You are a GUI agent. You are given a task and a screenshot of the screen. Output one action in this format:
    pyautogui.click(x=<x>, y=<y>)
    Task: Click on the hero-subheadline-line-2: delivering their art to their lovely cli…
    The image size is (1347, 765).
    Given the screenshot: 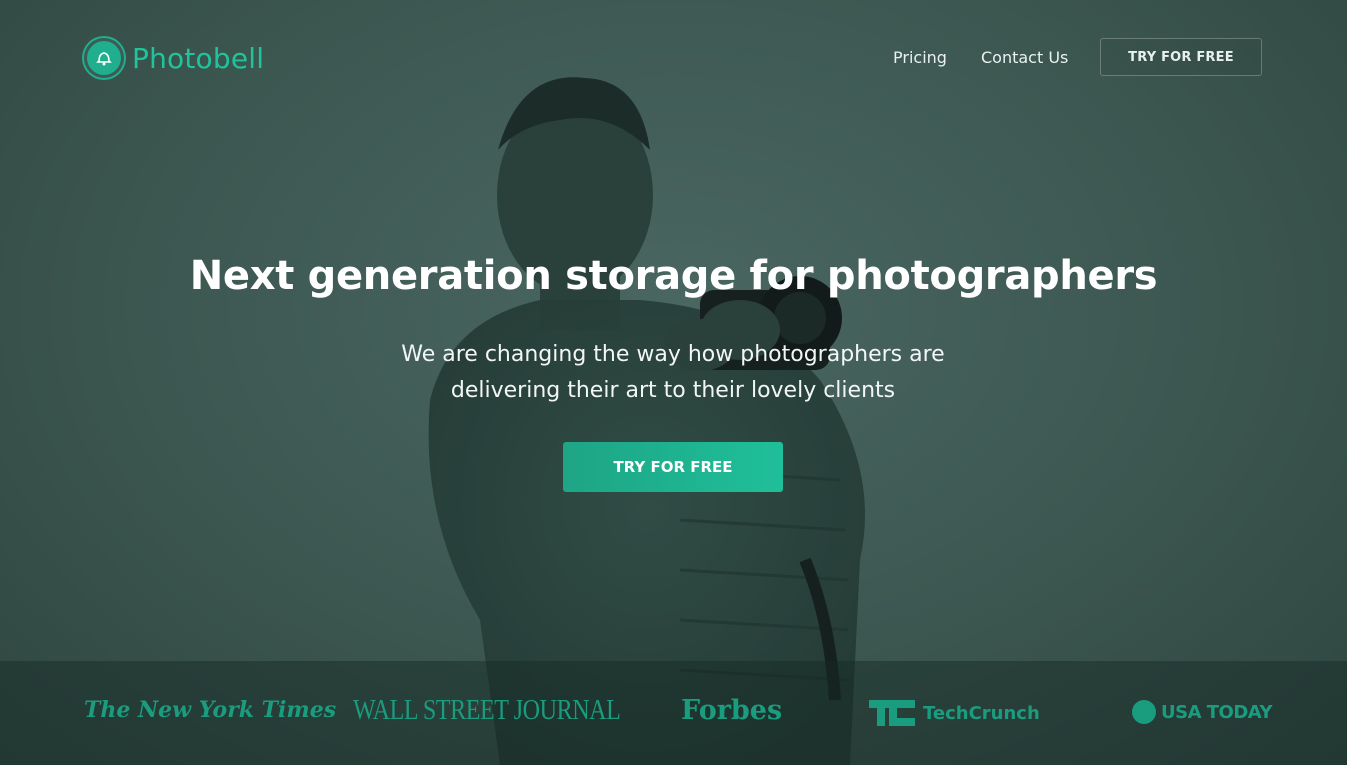 What is the action you would take?
    pyautogui.click(x=673, y=390)
    